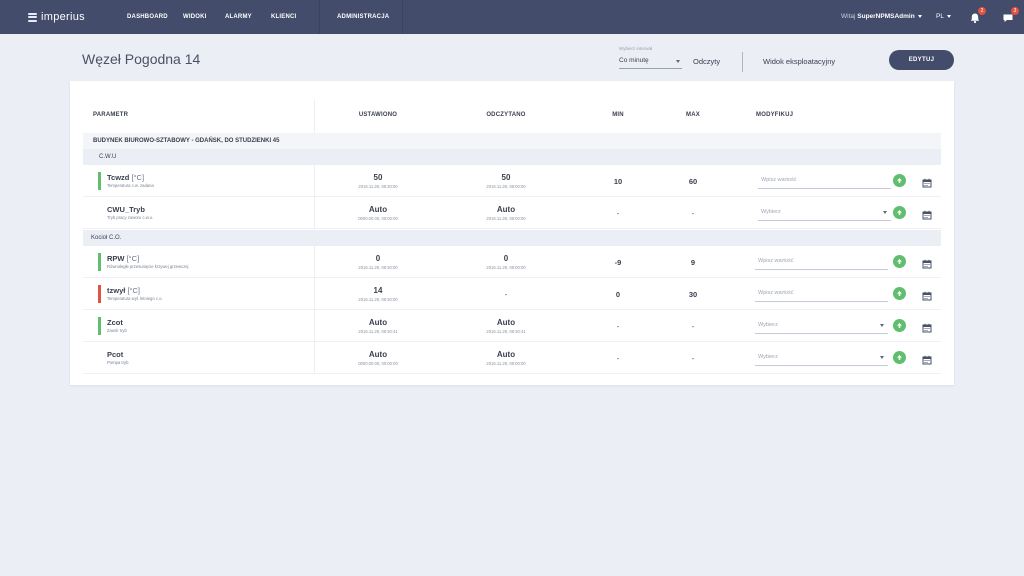 This screenshot has width=1024, height=576. I want to click on imperius-logo: imperius, so click(56, 17).